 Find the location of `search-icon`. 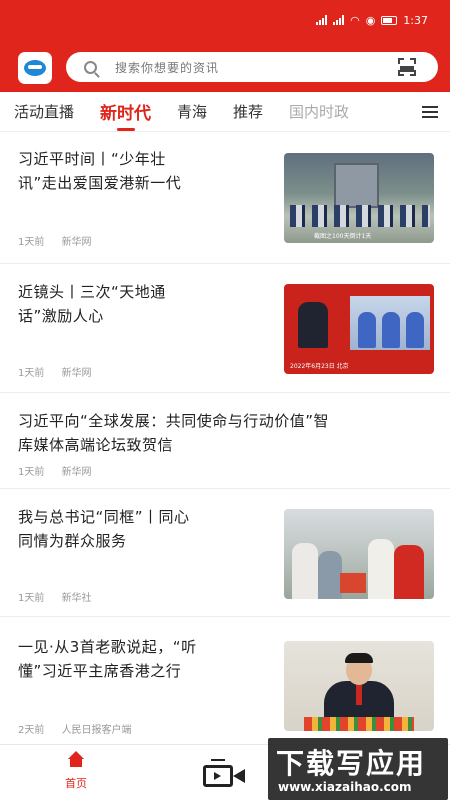

search-icon is located at coordinates (90, 67).